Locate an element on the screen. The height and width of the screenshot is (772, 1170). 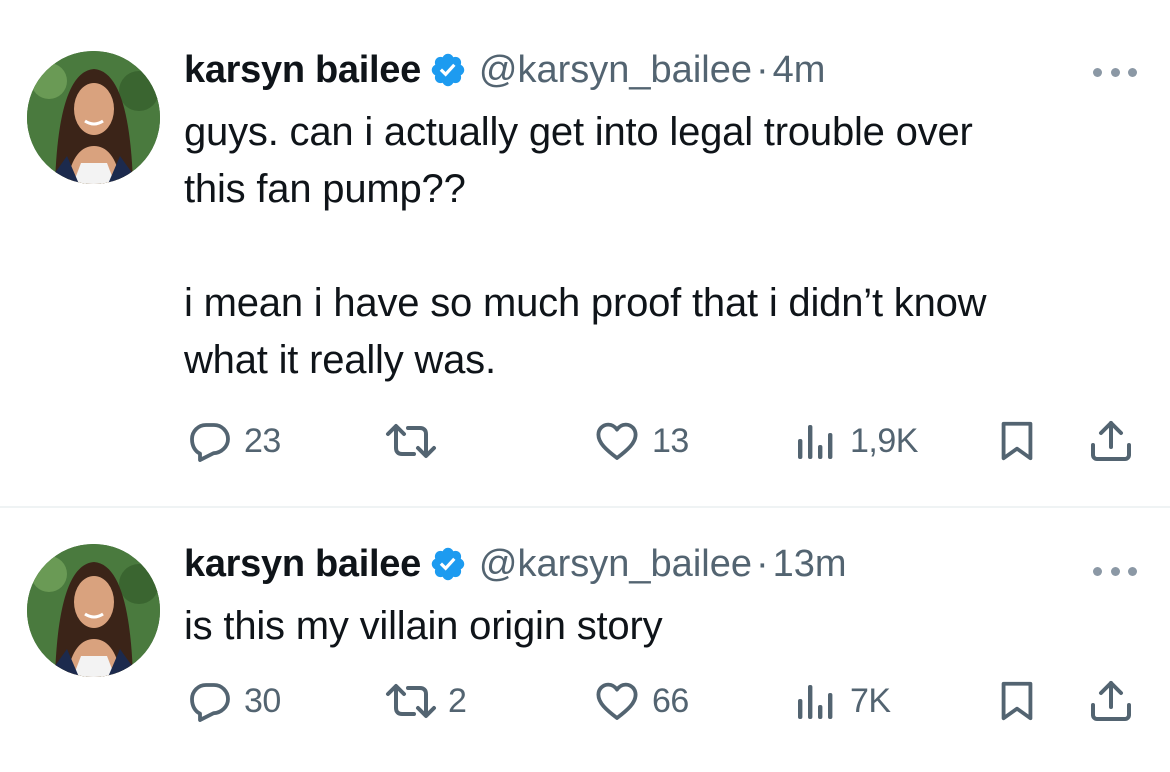
action-bar: 30 2 66 7K is located at coordinates (585, 701).